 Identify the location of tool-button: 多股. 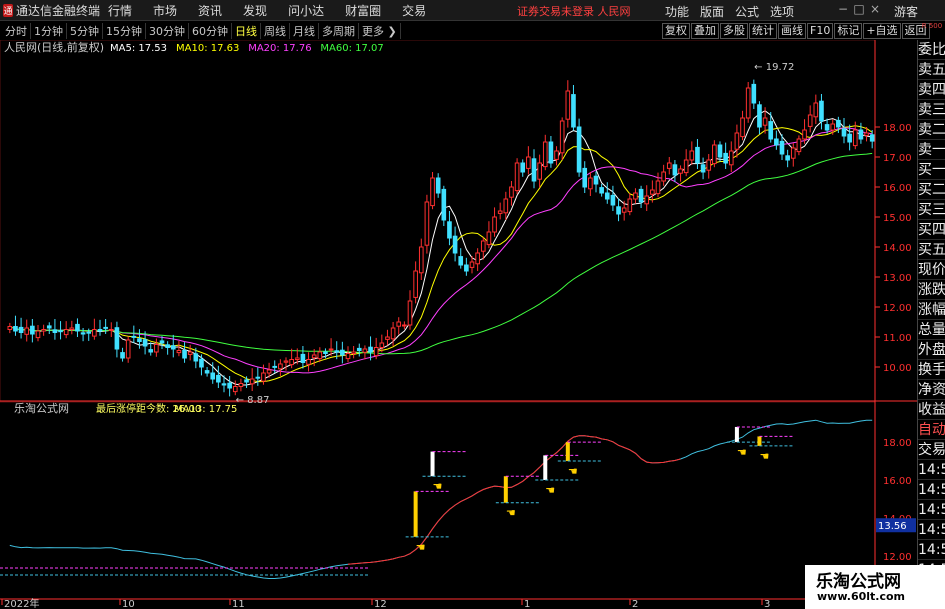
(734, 31).